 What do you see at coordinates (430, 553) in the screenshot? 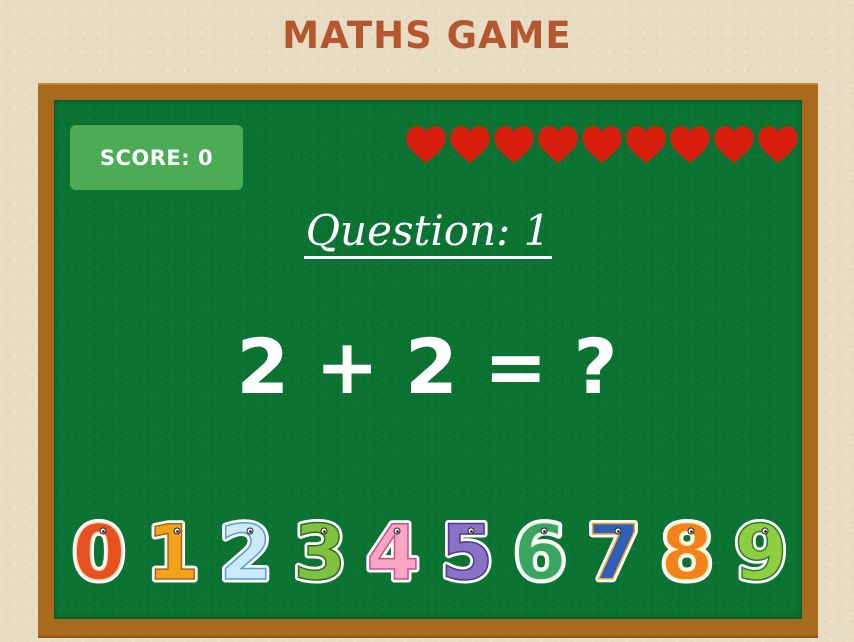
I see `answer-digit-row: 00112233445566778899` at bounding box center [430, 553].